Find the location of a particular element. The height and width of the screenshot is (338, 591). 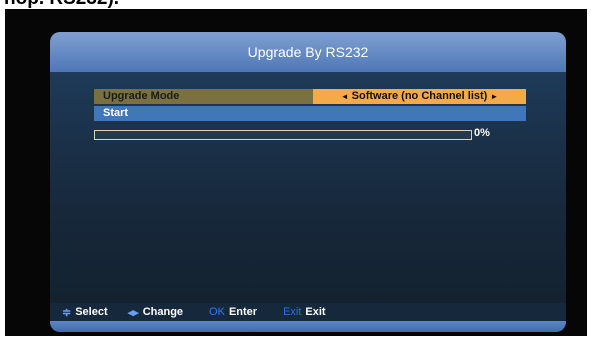

right-arrow-icon: ► is located at coordinates (494, 96).